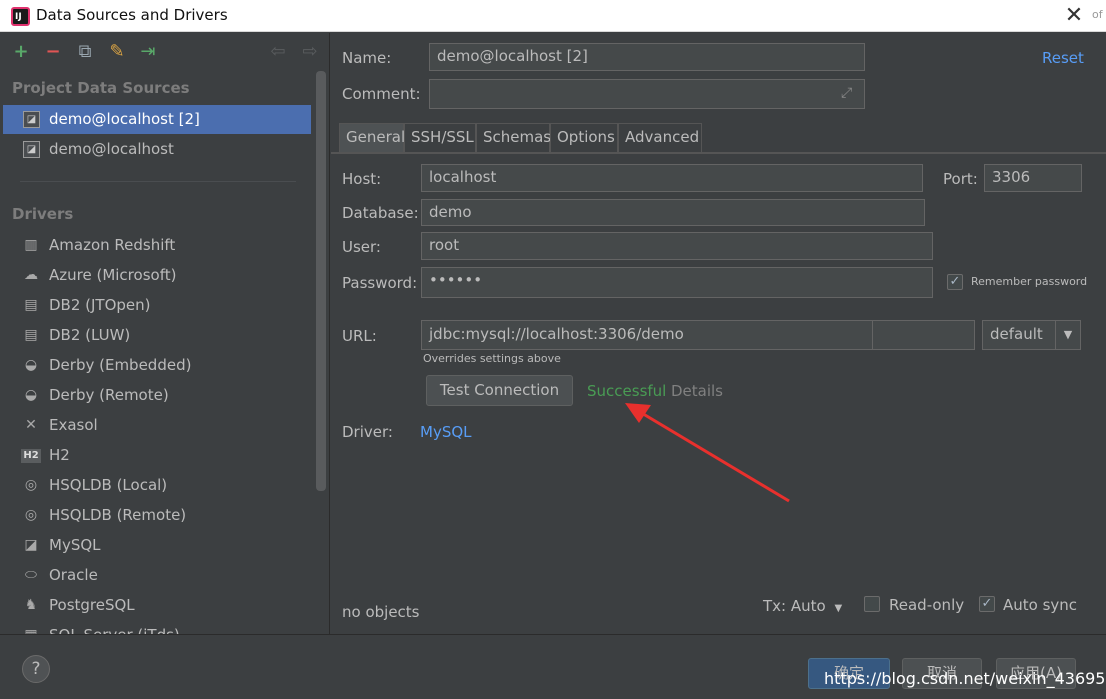  Describe the element at coordinates (499, 390) in the screenshot. I see `test-connection-button: Test Connection` at that location.